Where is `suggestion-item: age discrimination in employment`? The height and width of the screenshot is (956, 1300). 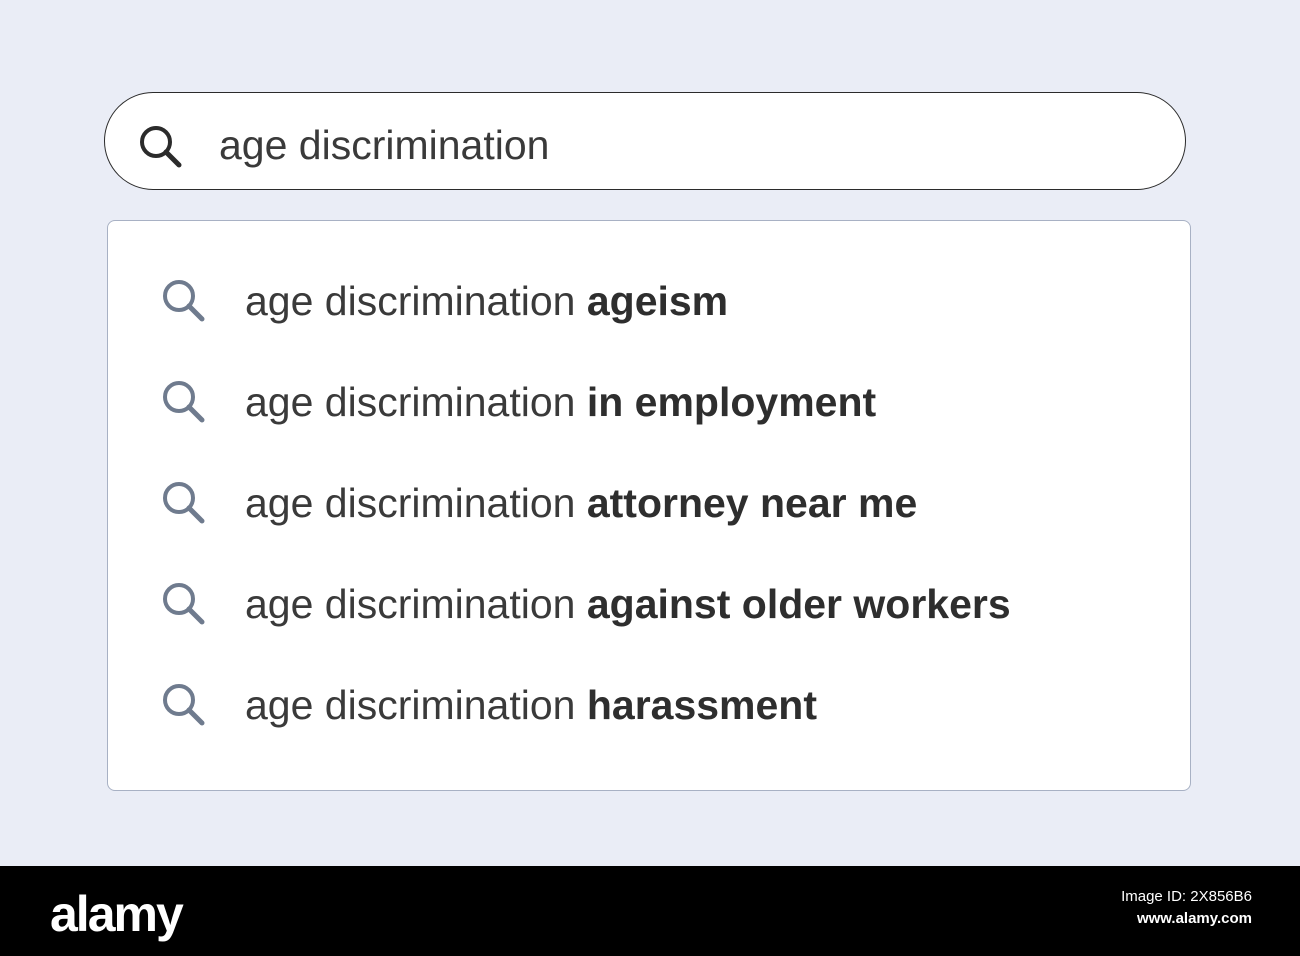 suggestion-item: age discrimination in employment is located at coordinates (649, 402).